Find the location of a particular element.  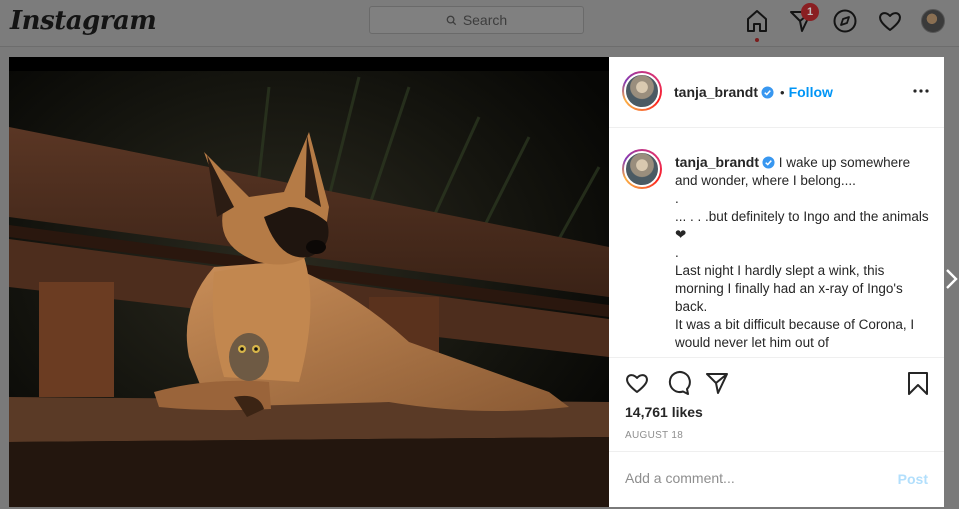

like-button is located at coordinates (637, 383).